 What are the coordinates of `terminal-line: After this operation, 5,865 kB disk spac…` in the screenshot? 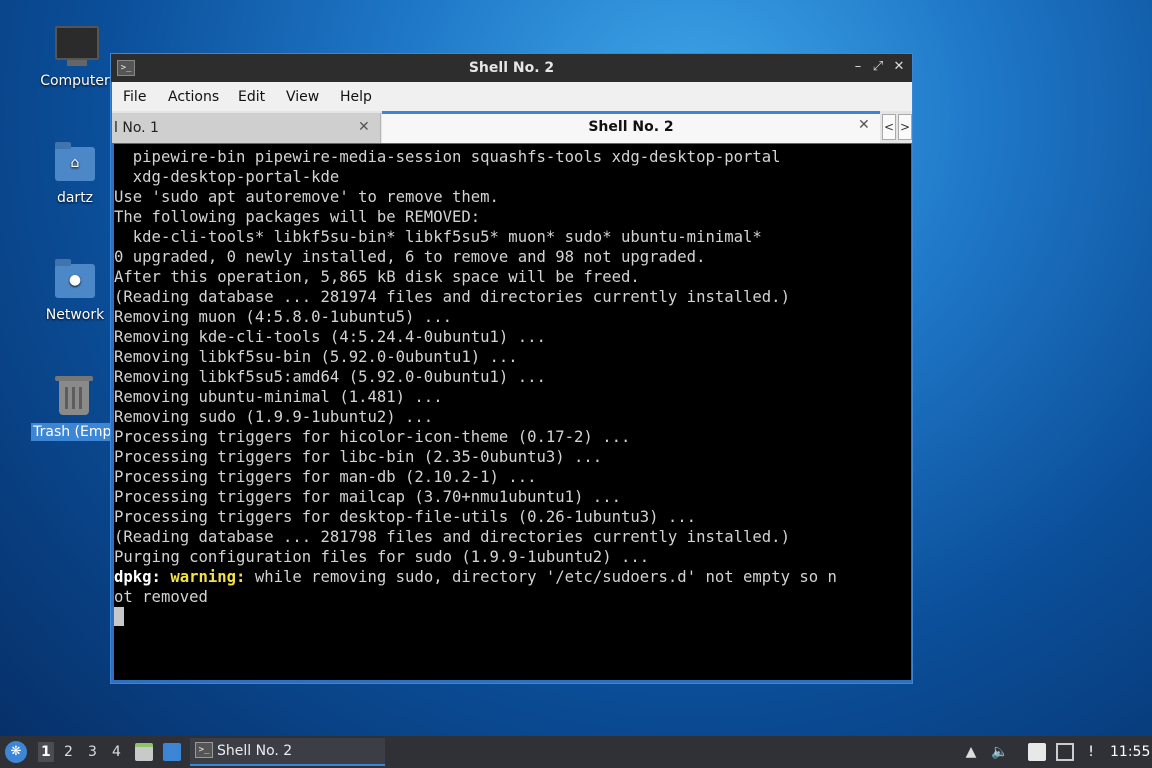 It's located at (377, 277).